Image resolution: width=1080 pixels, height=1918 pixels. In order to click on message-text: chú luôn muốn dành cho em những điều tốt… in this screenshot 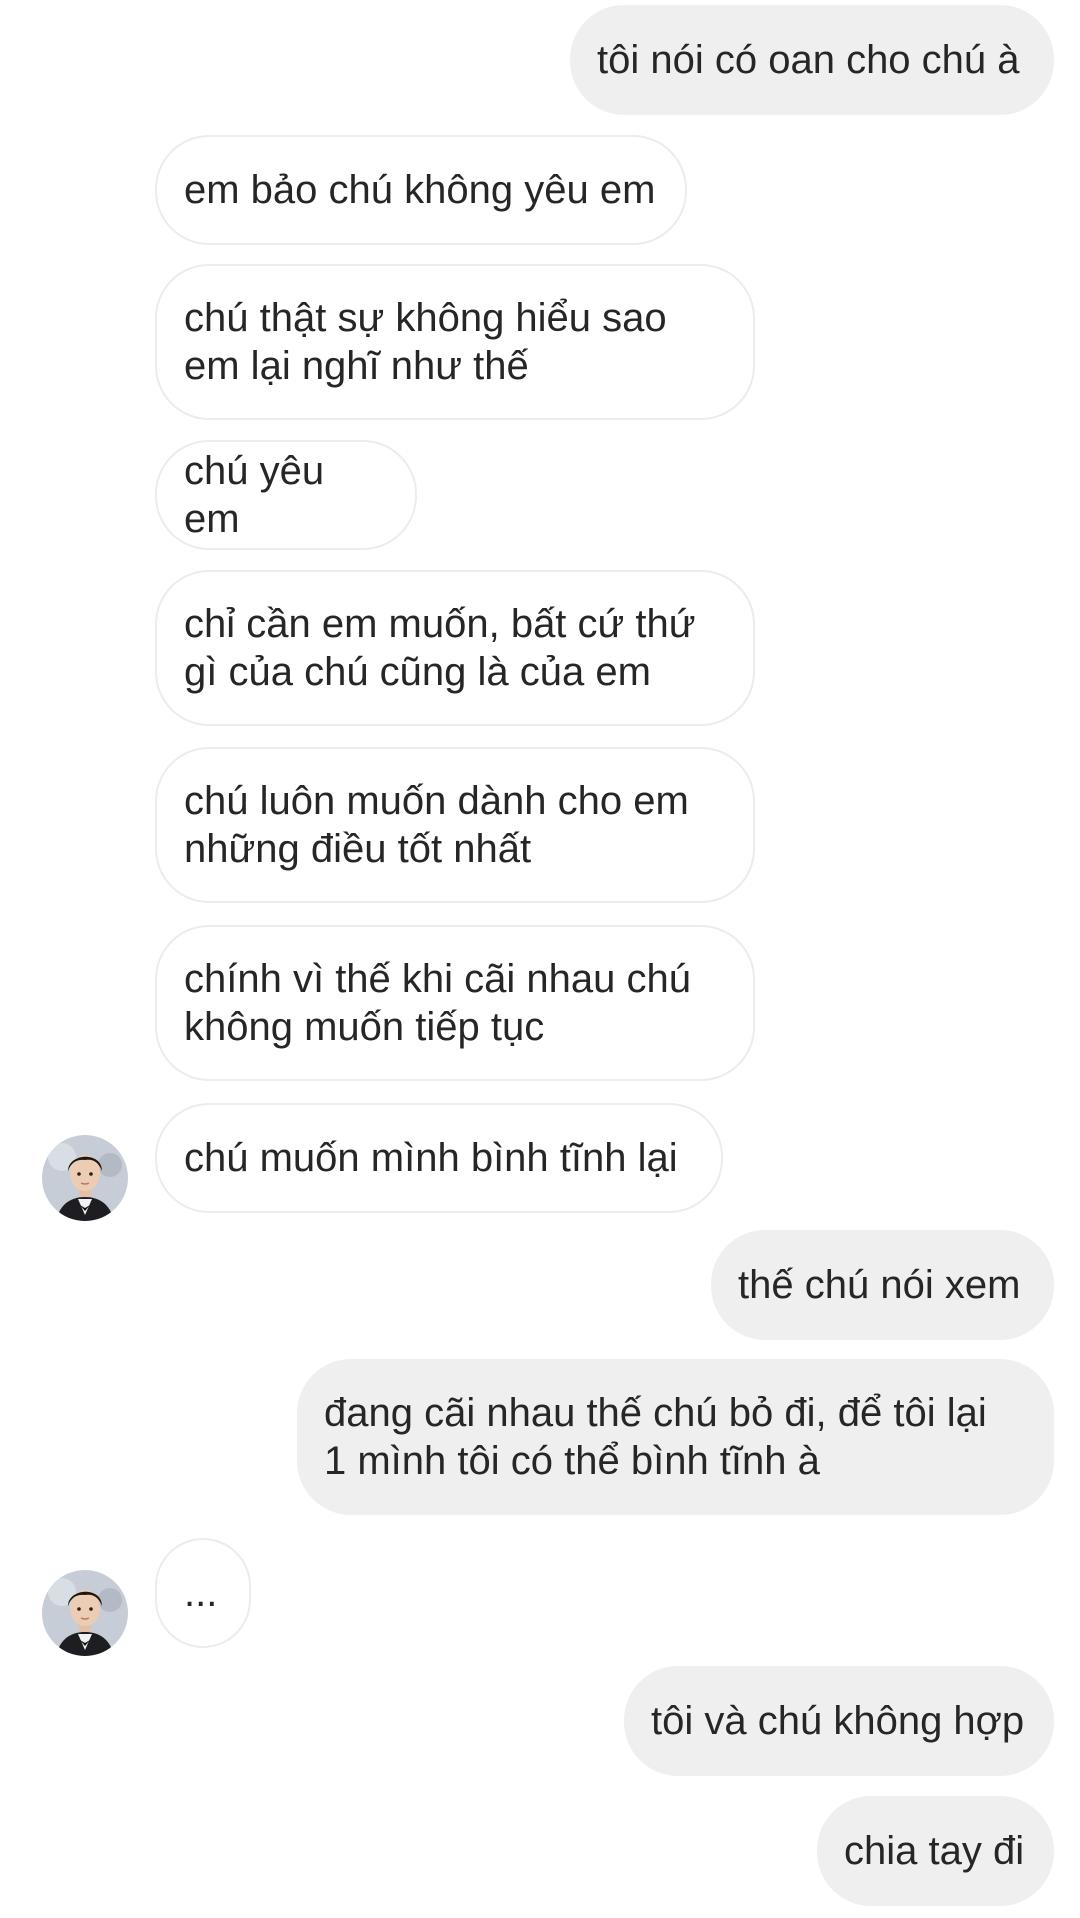, I will do `click(436, 825)`.